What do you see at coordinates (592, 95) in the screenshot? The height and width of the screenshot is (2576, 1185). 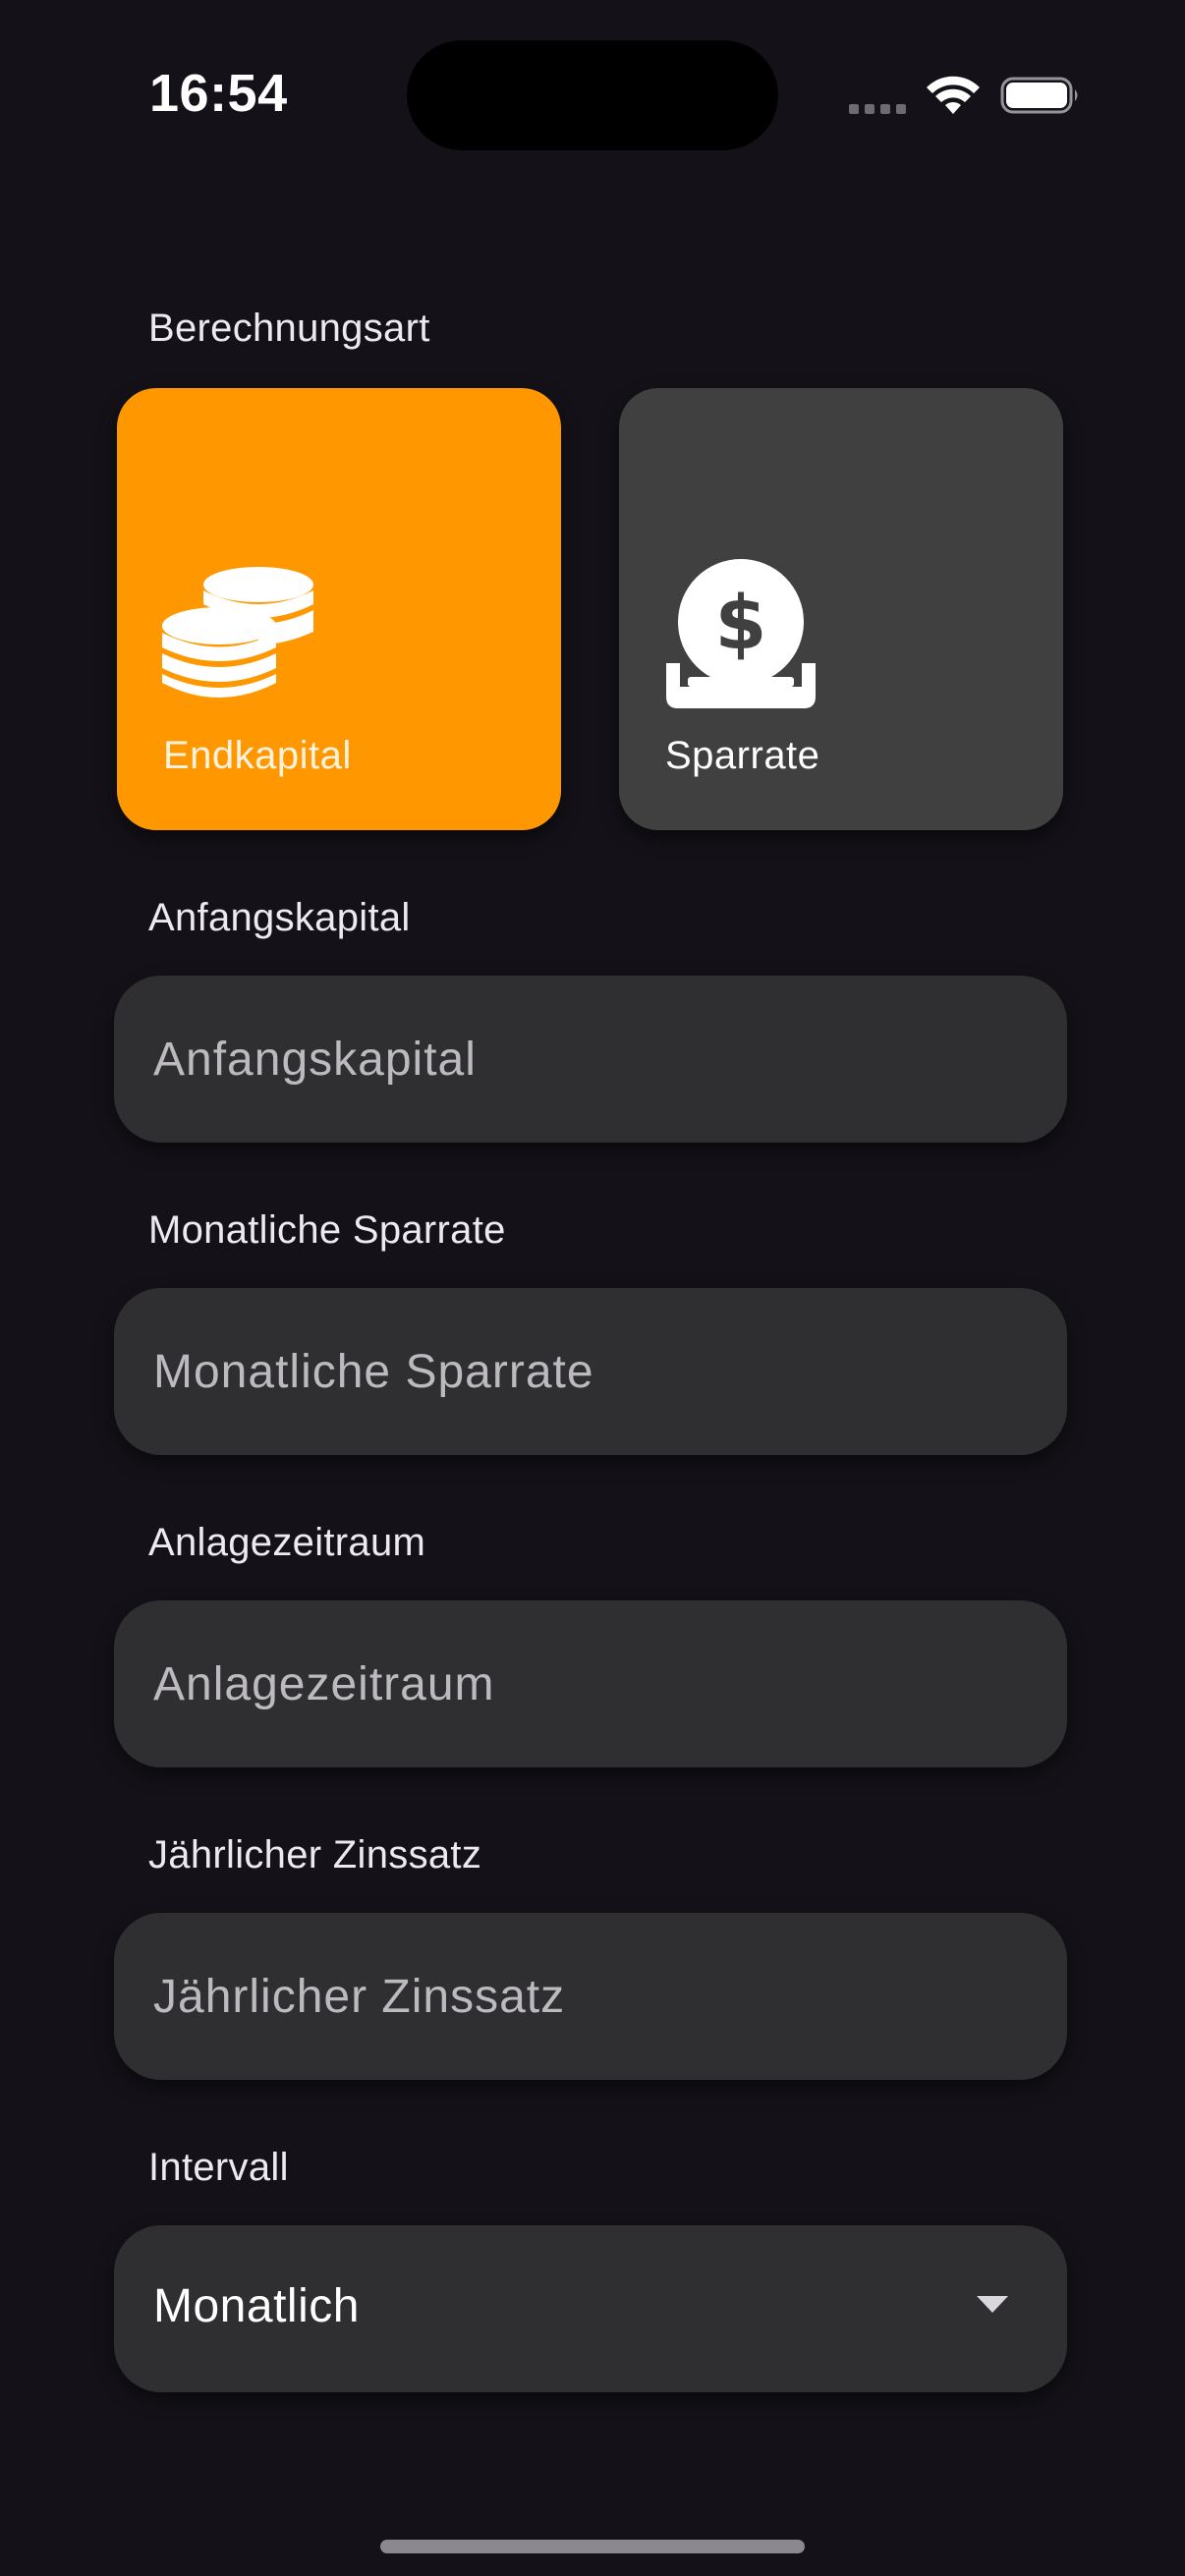 I see `dynamic-island` at bounding box center [592, 95].